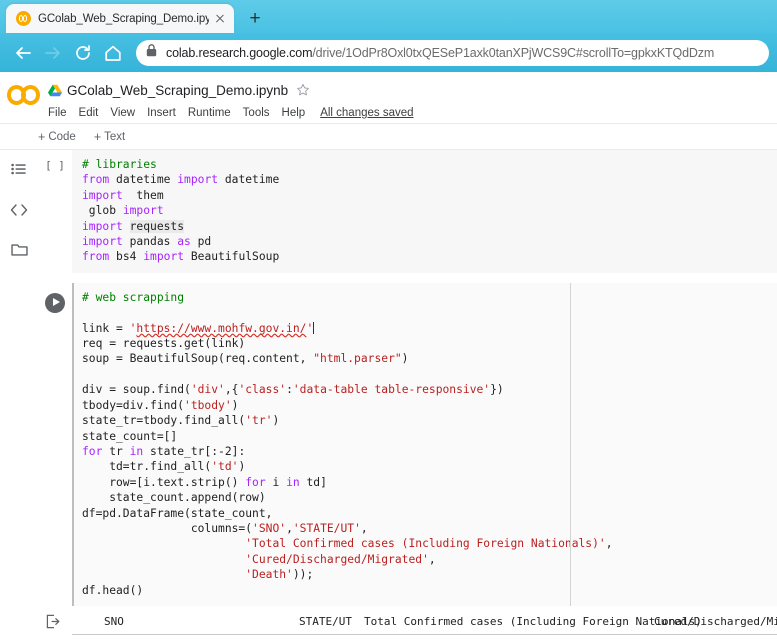 The width and height of the screenshot is (777, 643). I want to click on cell-gutter: [ ], so click(55, 161).